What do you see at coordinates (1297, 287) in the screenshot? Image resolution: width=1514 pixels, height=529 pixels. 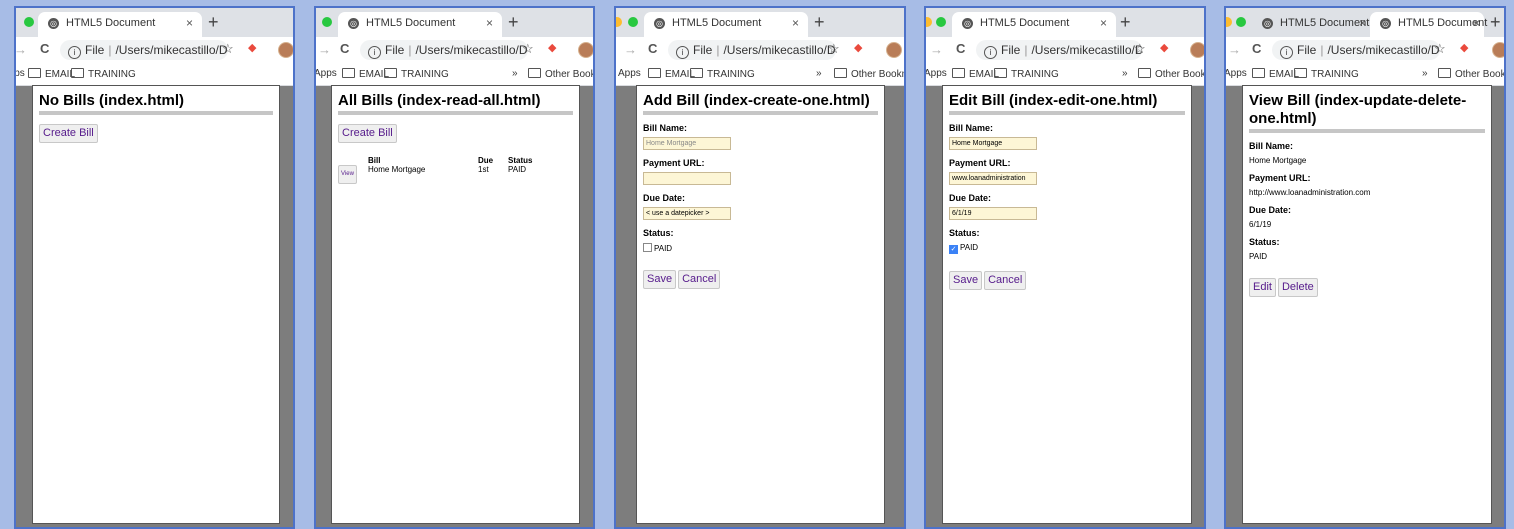 I see `delete-button: Delete` at bounding box center [1297, 287].